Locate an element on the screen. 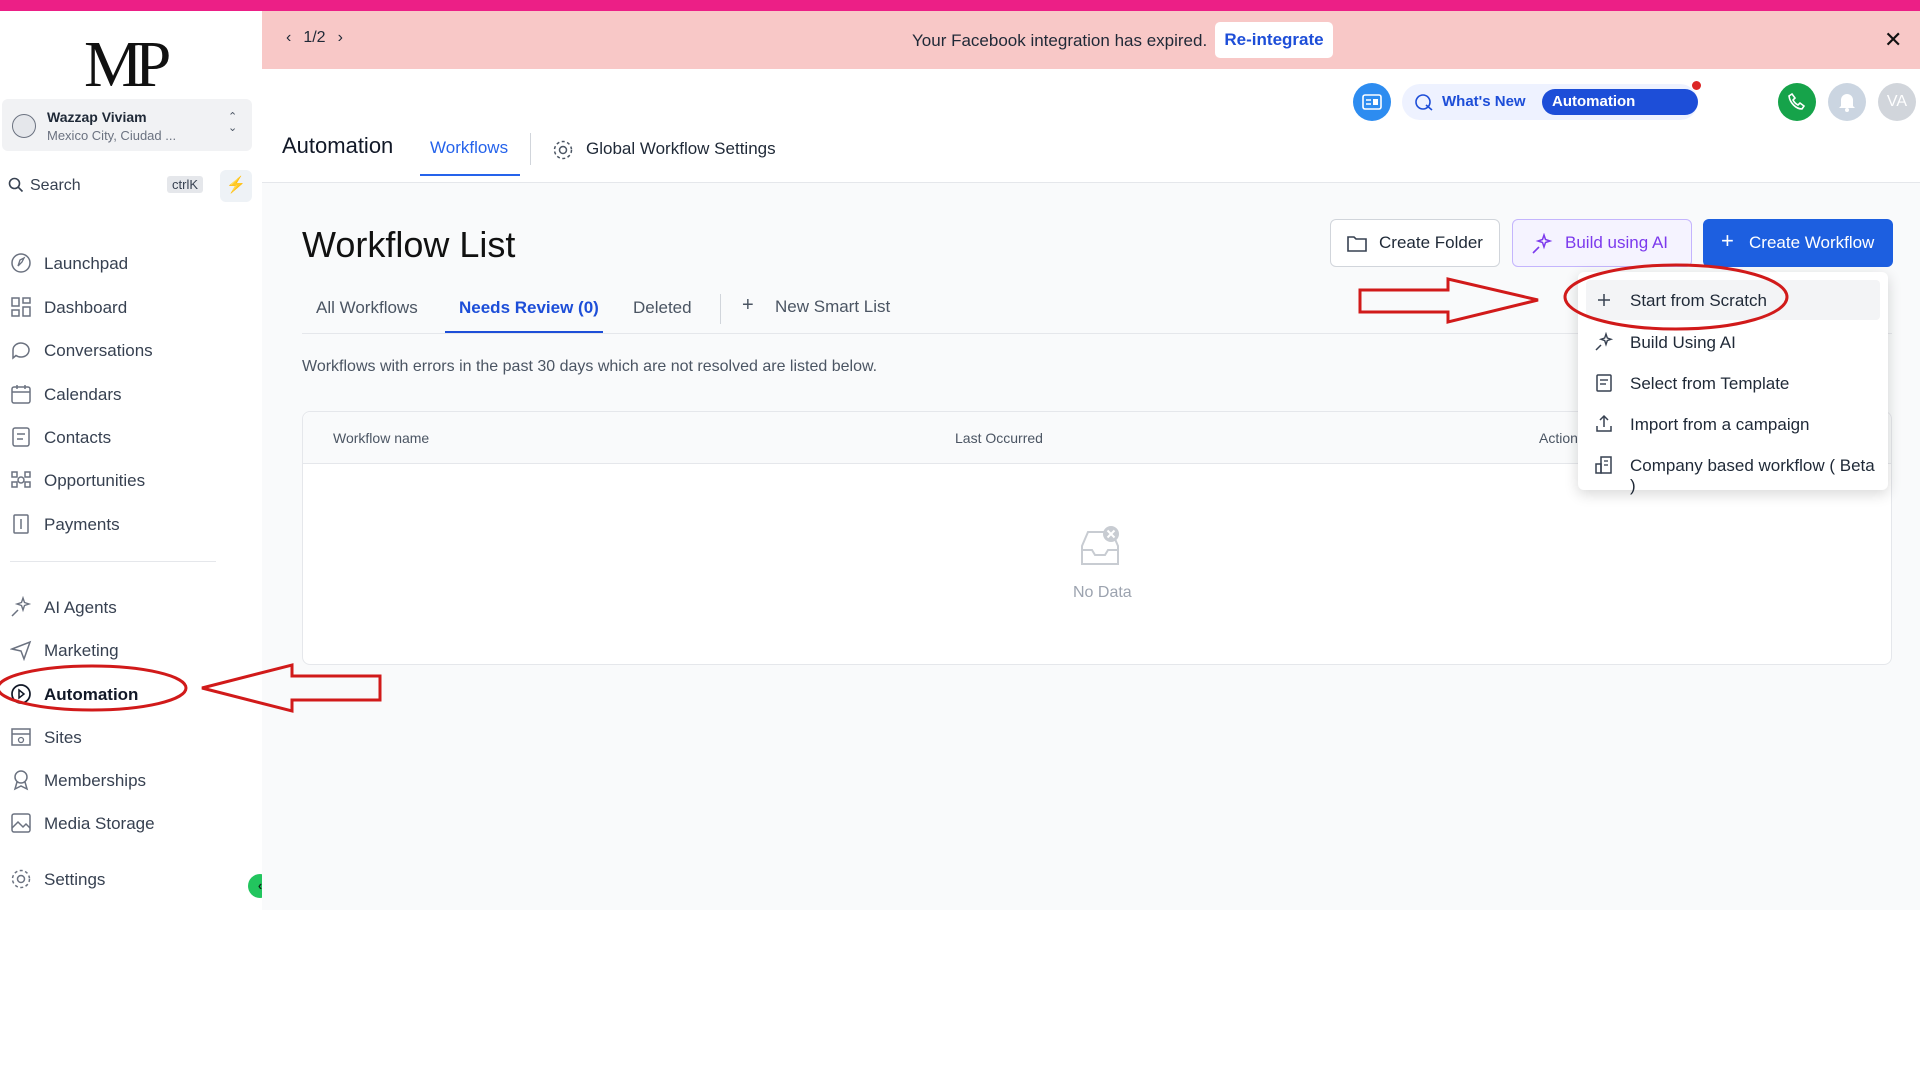 This screenshot has height=1080, width=1920. banner-page-count: 1/2 is located at coordinates (314, 37).